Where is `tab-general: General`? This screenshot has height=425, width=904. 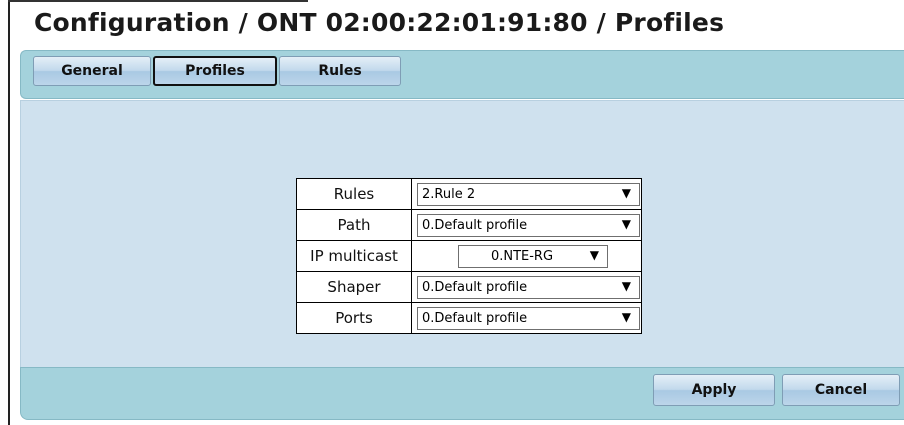
tab-general: General is located at coordinates (92, 71).